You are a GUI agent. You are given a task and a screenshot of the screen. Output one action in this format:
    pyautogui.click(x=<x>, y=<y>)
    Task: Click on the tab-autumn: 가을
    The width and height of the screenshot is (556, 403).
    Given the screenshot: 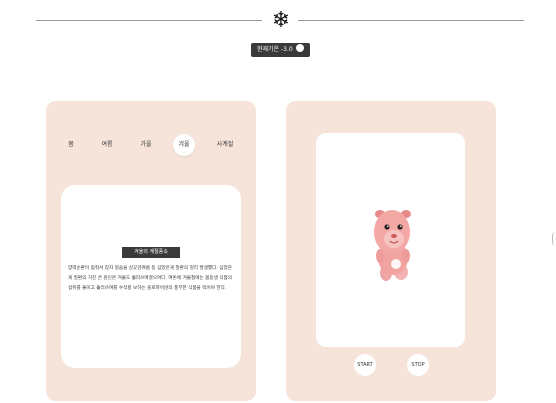 What is the action you would take?
    pyautogui.click(x=146, y=145)
    